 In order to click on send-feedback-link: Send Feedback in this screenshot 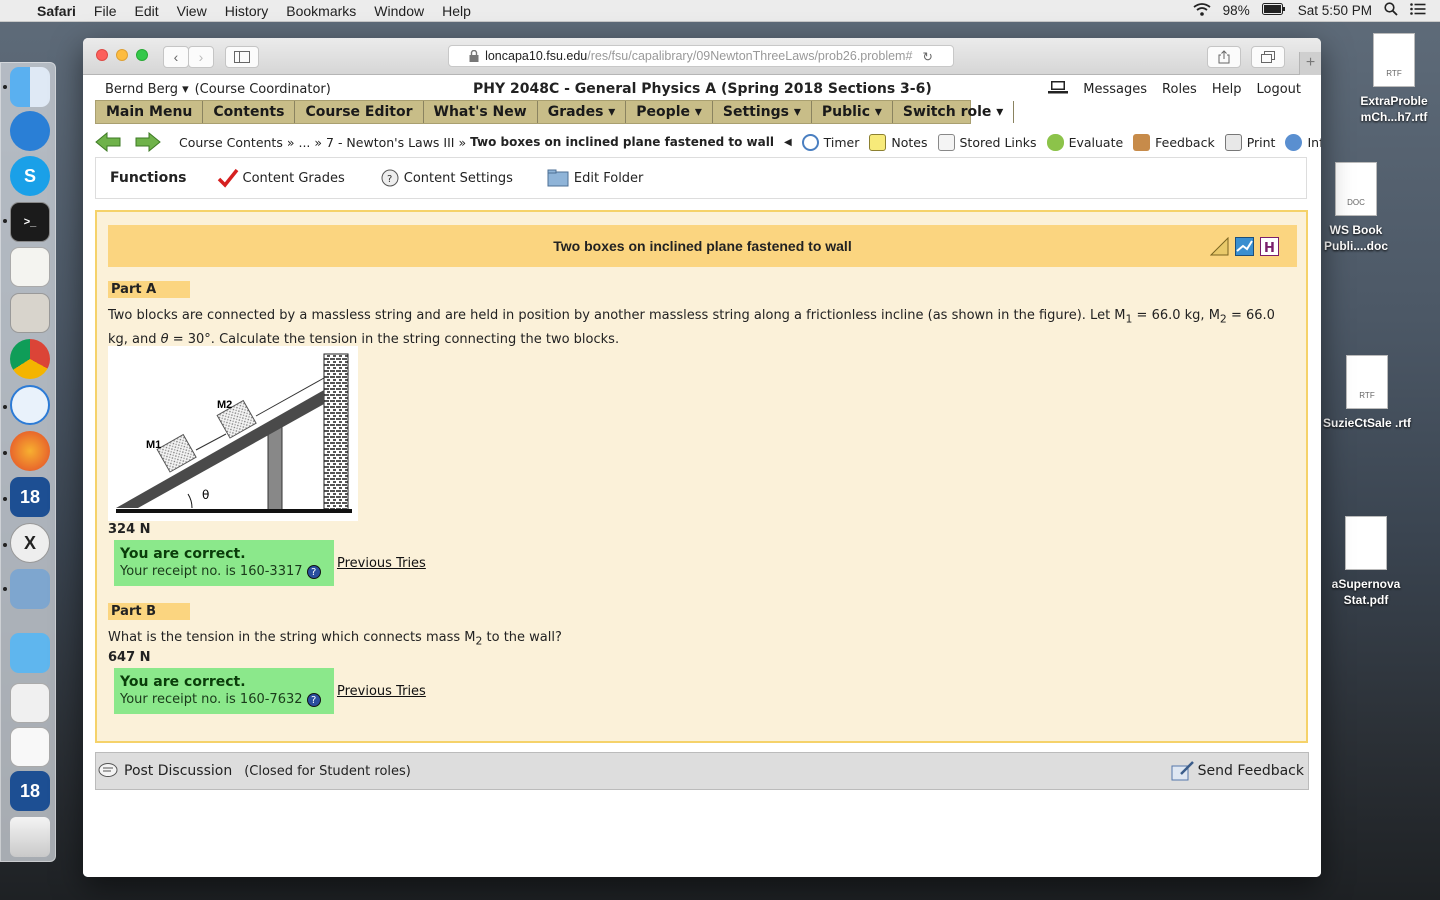, I will do `click(1237, 771)`.